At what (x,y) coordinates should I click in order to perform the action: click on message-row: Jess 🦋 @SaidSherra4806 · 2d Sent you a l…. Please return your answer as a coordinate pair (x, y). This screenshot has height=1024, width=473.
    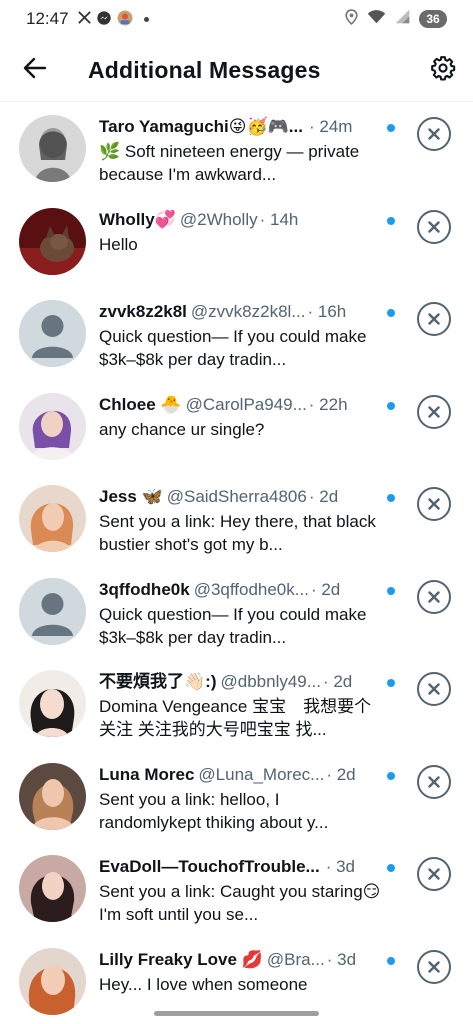
    Looking at the image, I should click on (236, 519).